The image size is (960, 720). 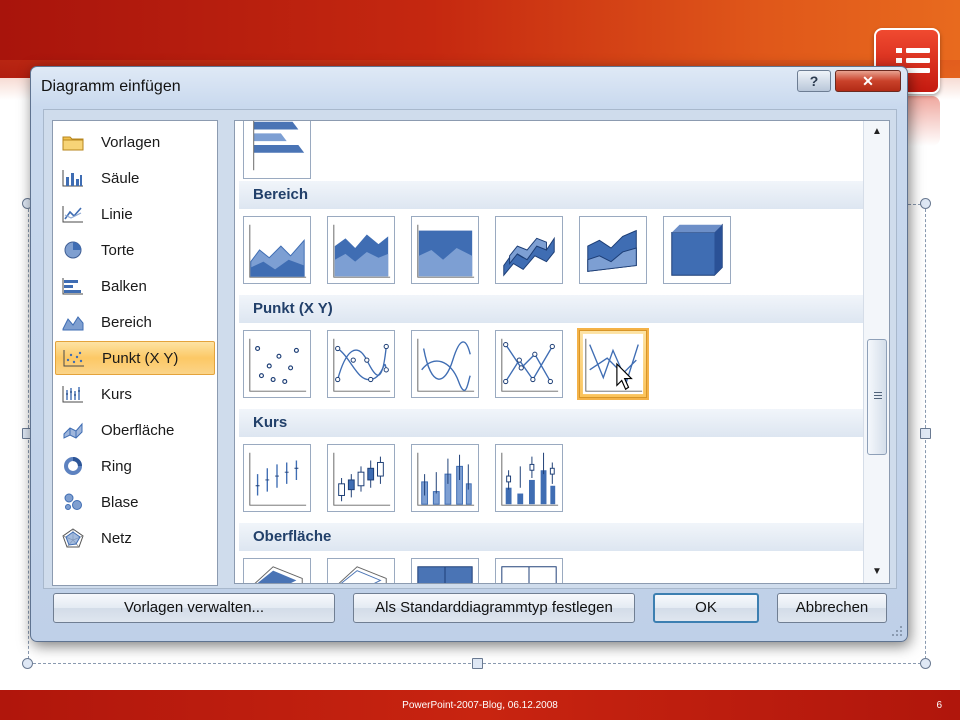 I want to click on category-label: Säule, so click(x=120, y=178).